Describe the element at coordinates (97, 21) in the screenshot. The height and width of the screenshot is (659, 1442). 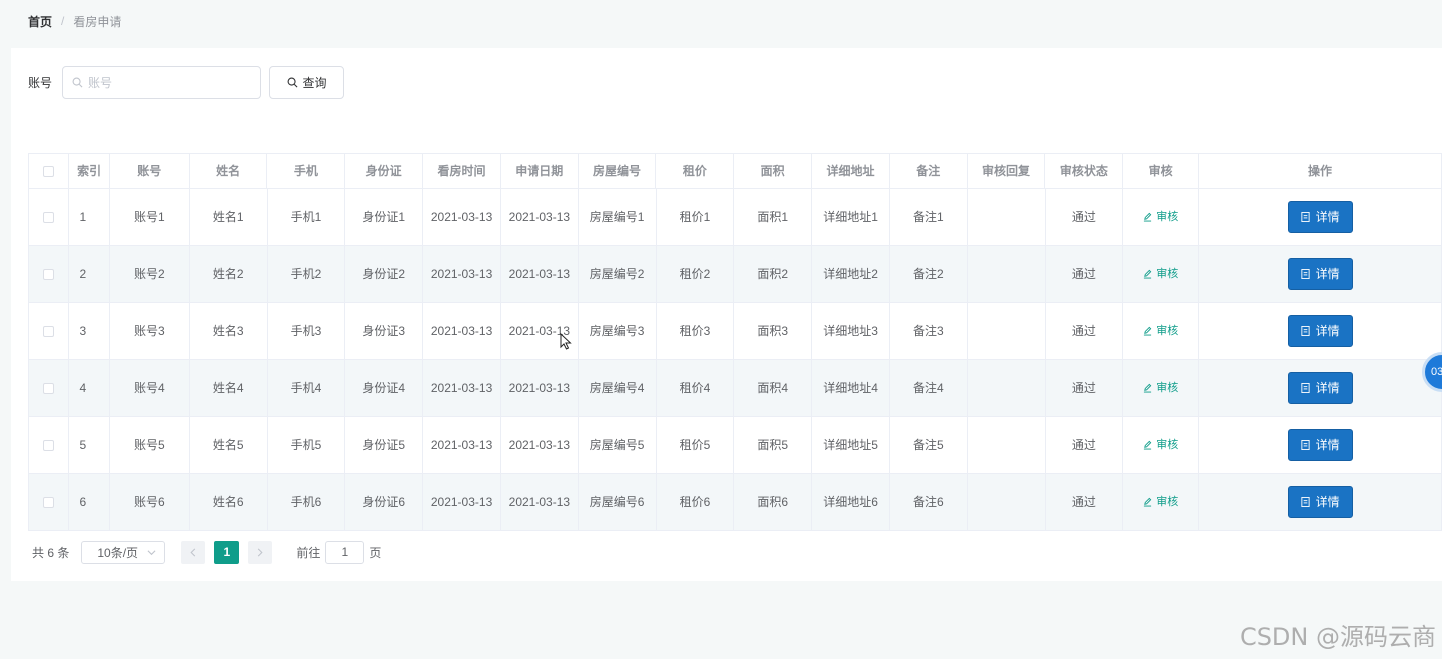
I see `breadcrumb-current: 看房申请` at that location.